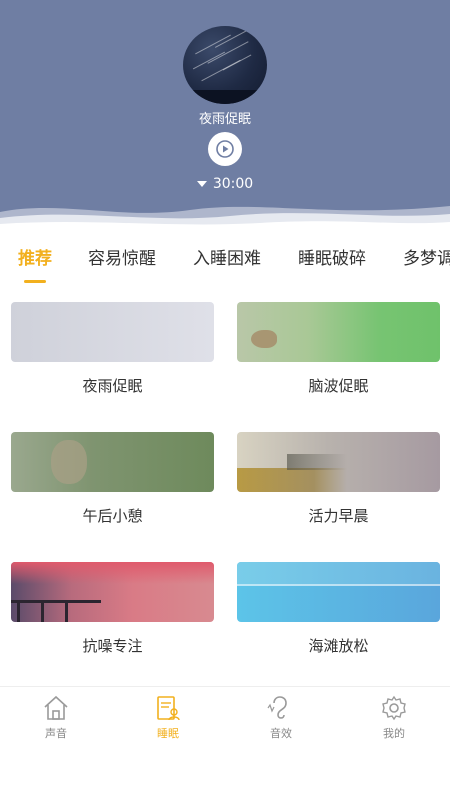 Image resolution: width=450 pixels, height=800 pixels. What do you see at coordinates (168, 733) in the screenshot?
I see `nav-label: 睡眠` at bounding box center [168, 733].